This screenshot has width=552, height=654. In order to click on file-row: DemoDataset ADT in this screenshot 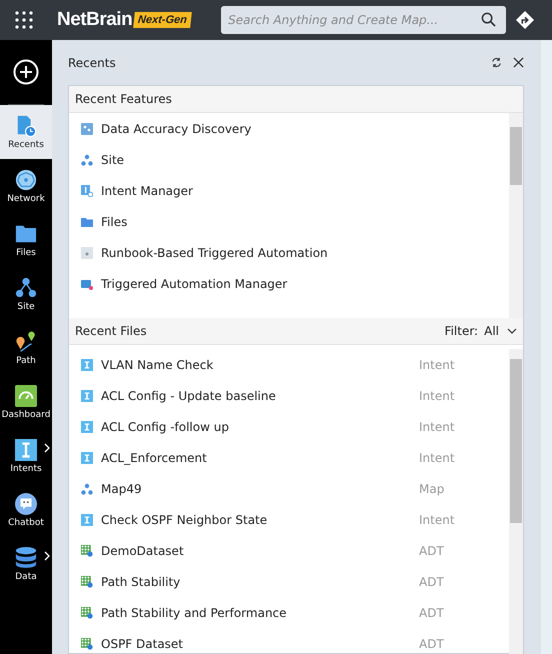, I will do `click(295, 550)`.